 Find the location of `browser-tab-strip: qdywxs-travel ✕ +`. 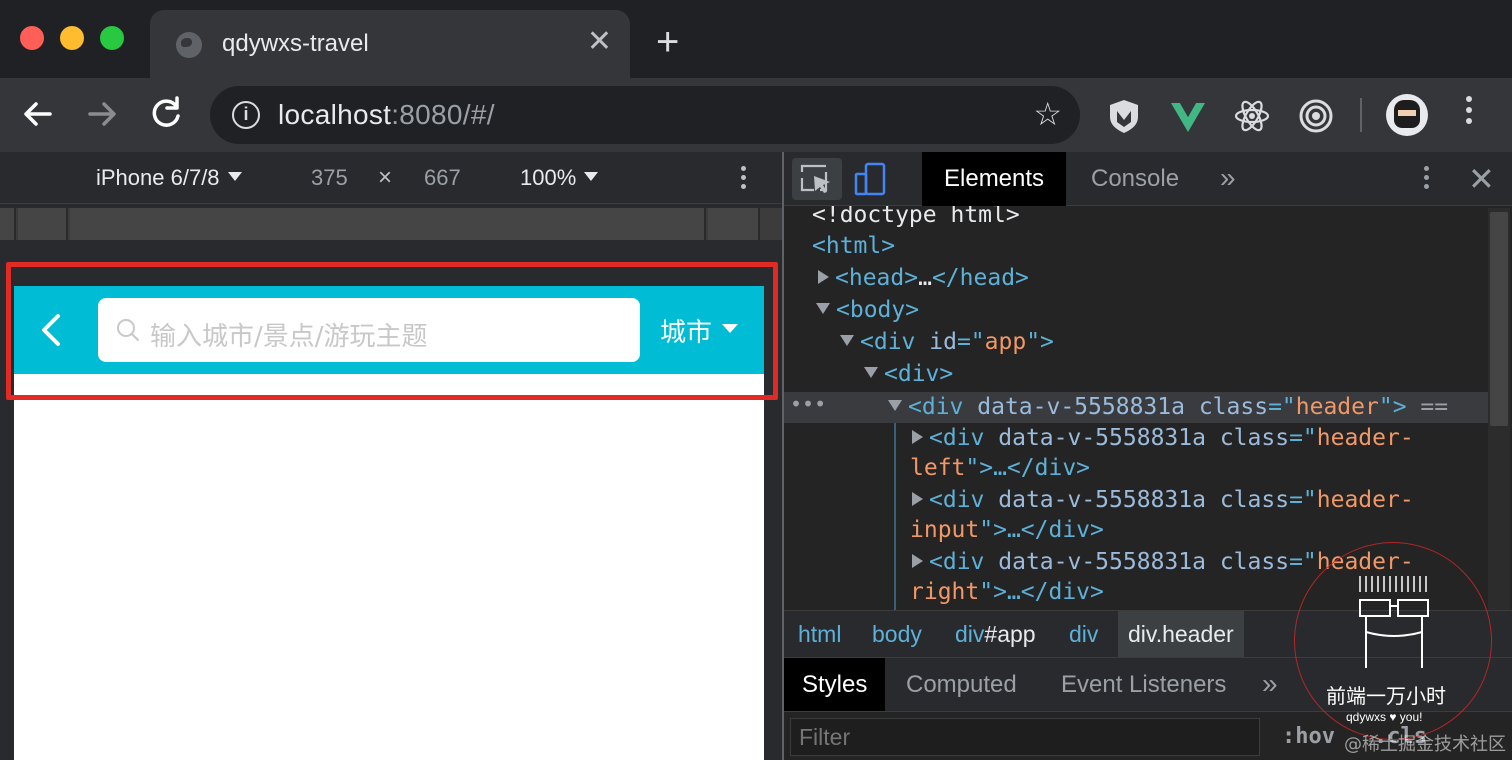

browser-tab-strip: qdywxs-travel ✕ + is located at coordinates (756, 39).